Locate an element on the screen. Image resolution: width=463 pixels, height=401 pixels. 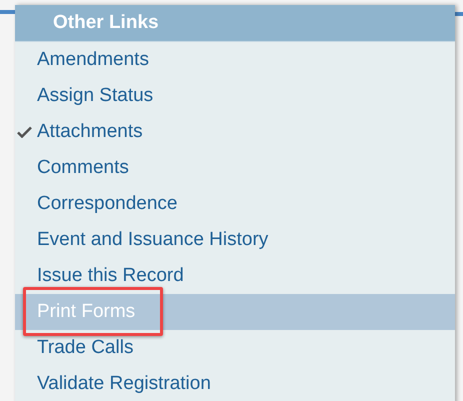
menu-item: Issue this Record is located at coordinates (235, 276).